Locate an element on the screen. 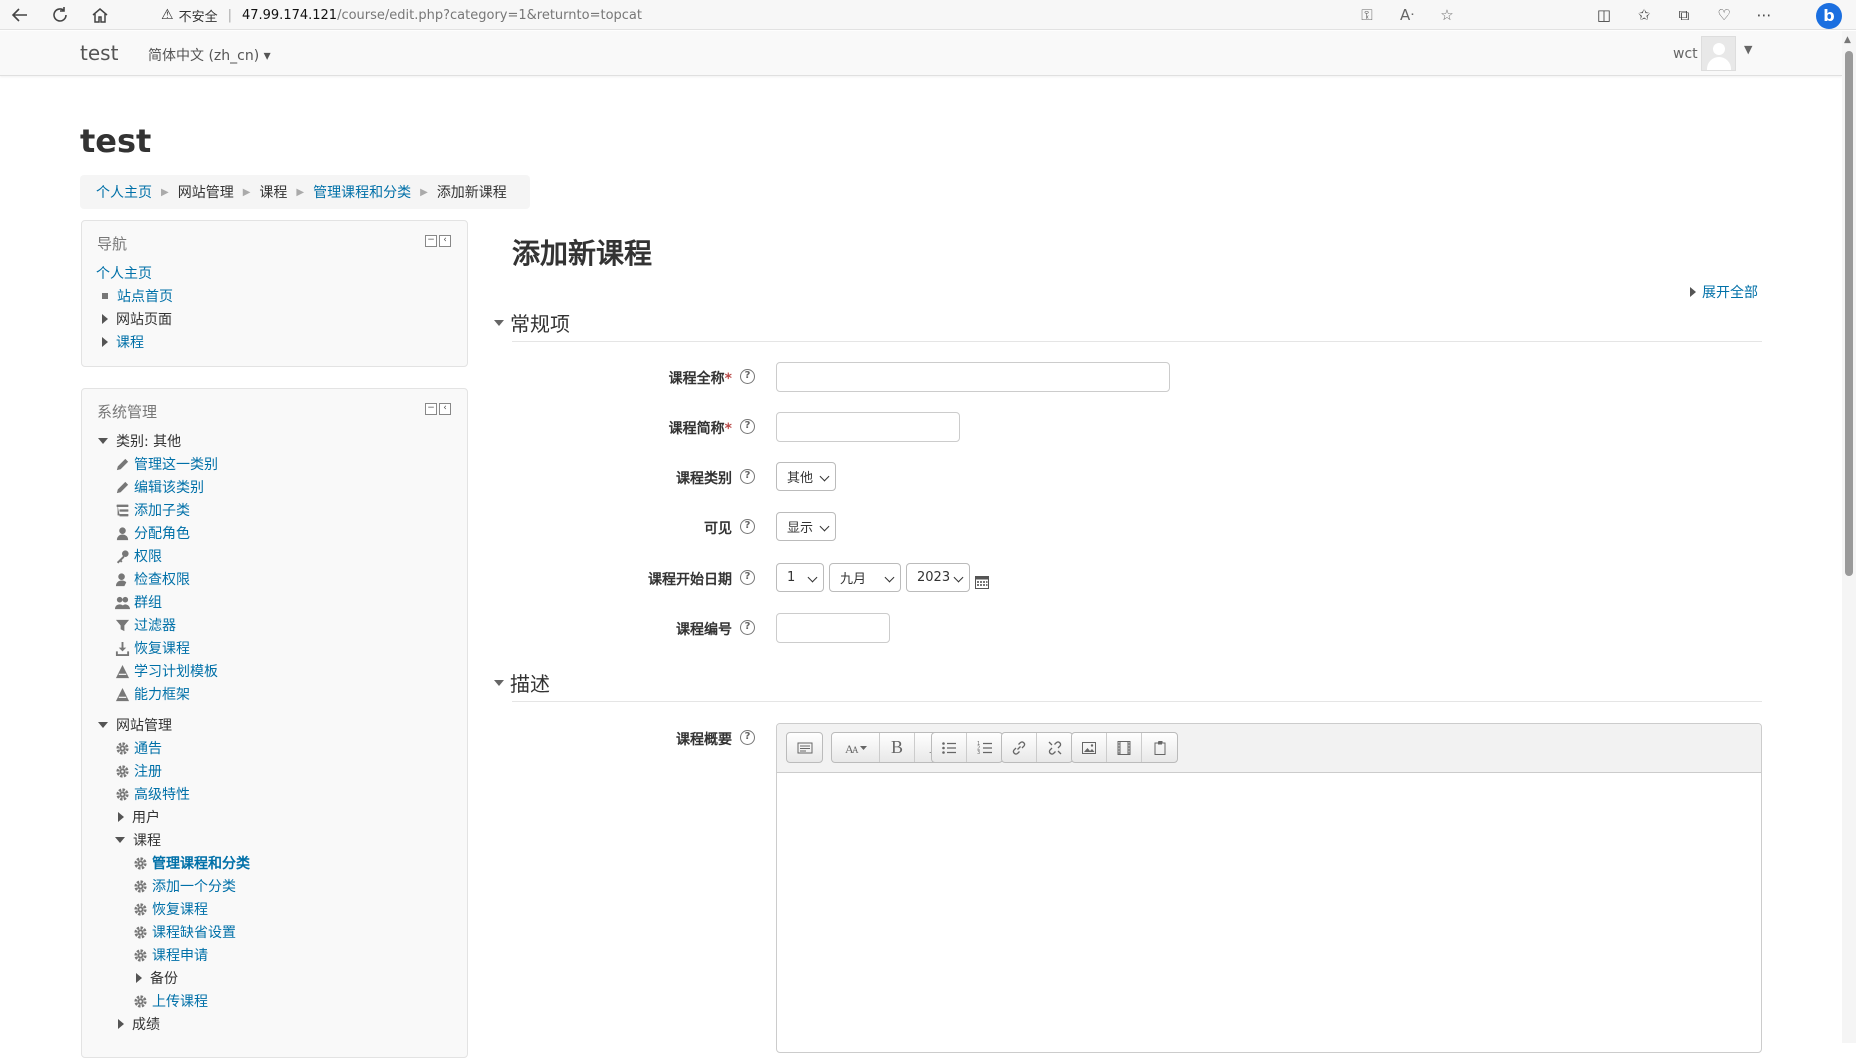  idnumber-input is located at coordinates (833, 628).